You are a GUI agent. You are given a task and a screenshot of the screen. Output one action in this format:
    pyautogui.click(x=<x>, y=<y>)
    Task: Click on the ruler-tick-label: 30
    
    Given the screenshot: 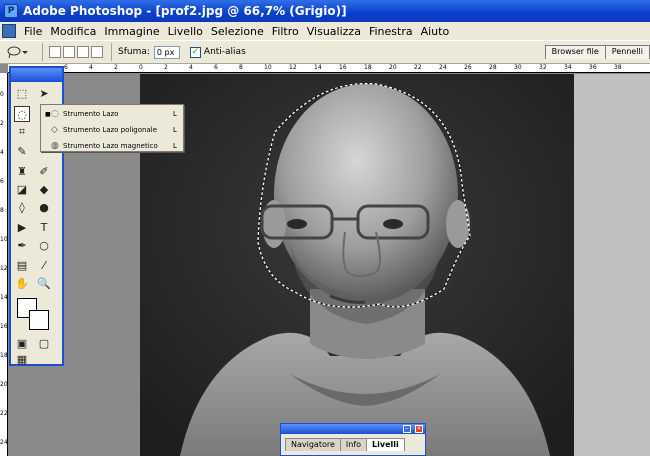 What is the action you would take?
    pyautogui.click(x=518, y=67)
    